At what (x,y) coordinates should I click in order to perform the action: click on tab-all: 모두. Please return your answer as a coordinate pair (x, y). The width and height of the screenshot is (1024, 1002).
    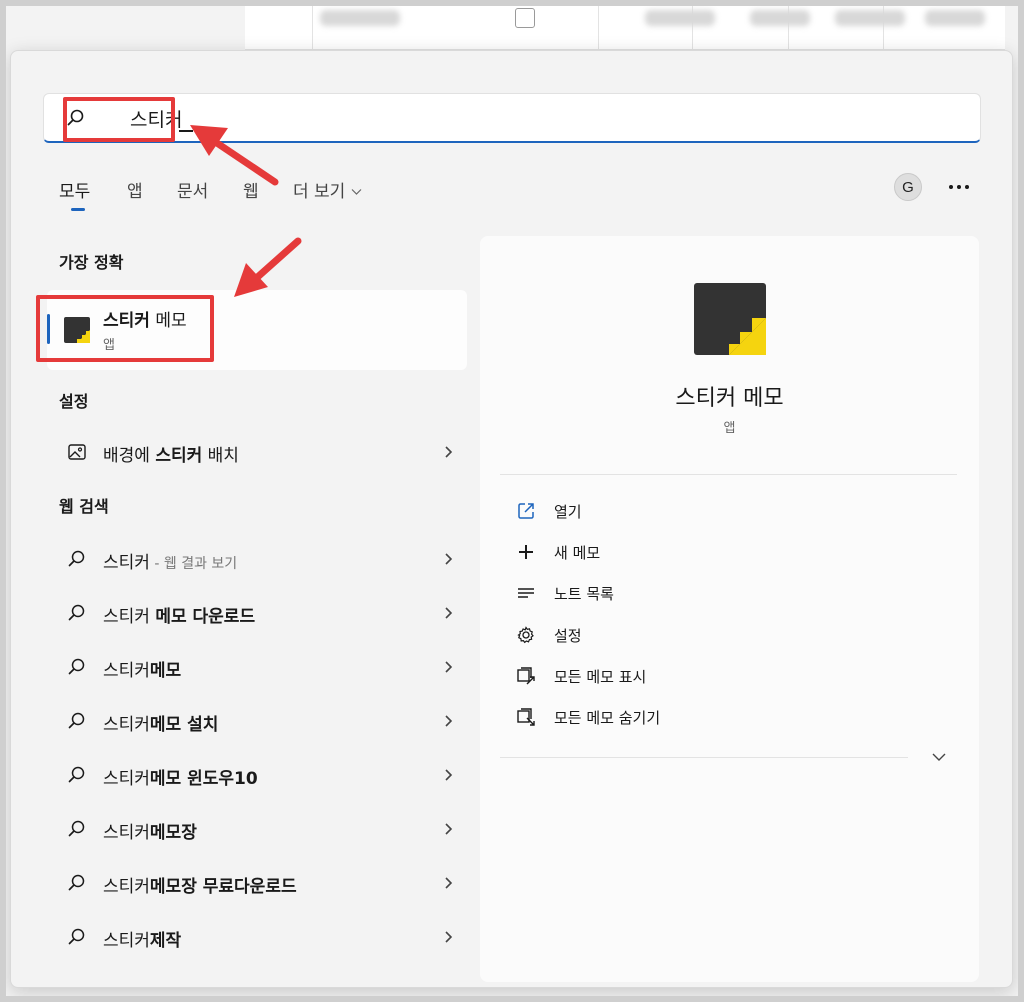
    Looking at the image, I should click on (74, 189).